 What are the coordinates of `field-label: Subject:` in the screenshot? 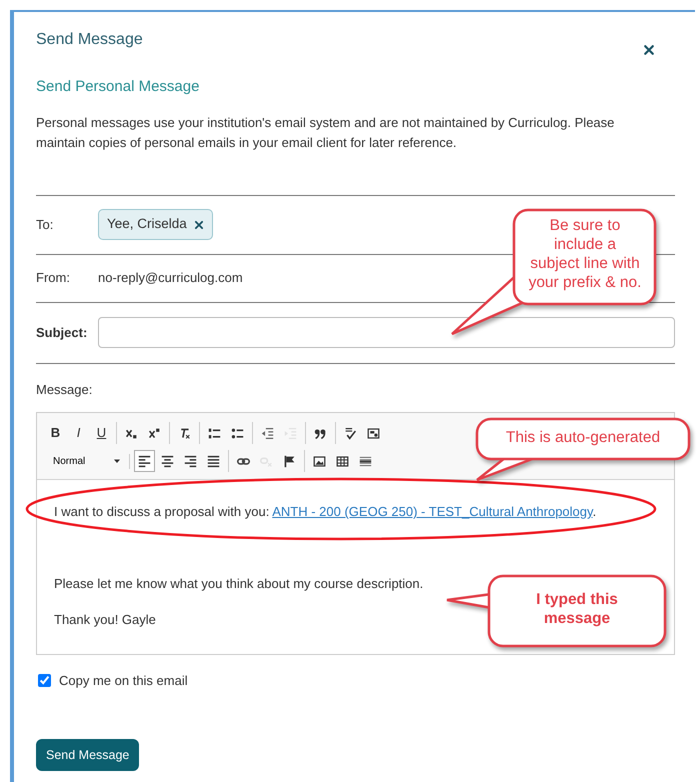 It's located at (62, 333).